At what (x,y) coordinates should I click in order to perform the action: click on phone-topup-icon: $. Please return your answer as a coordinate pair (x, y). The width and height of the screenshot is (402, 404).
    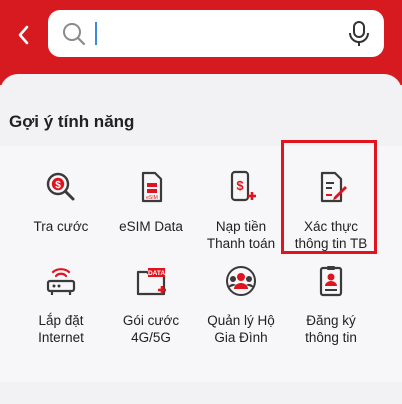
    Looking at the image, I should click on (243, 186).